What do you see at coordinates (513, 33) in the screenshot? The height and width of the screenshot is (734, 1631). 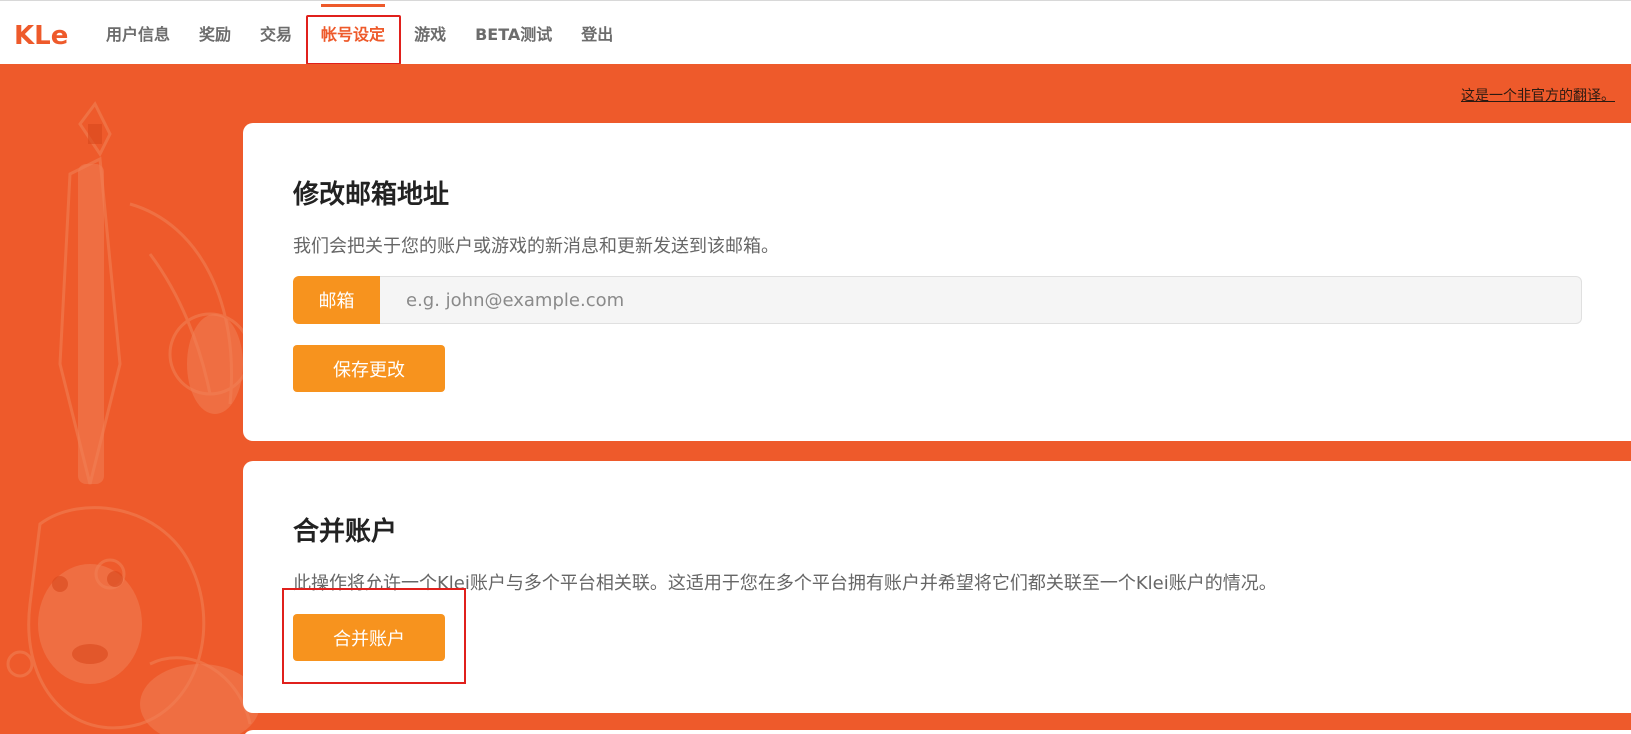 I see `nav-item-beta: BETA测试` at bounding box center [513, 33].